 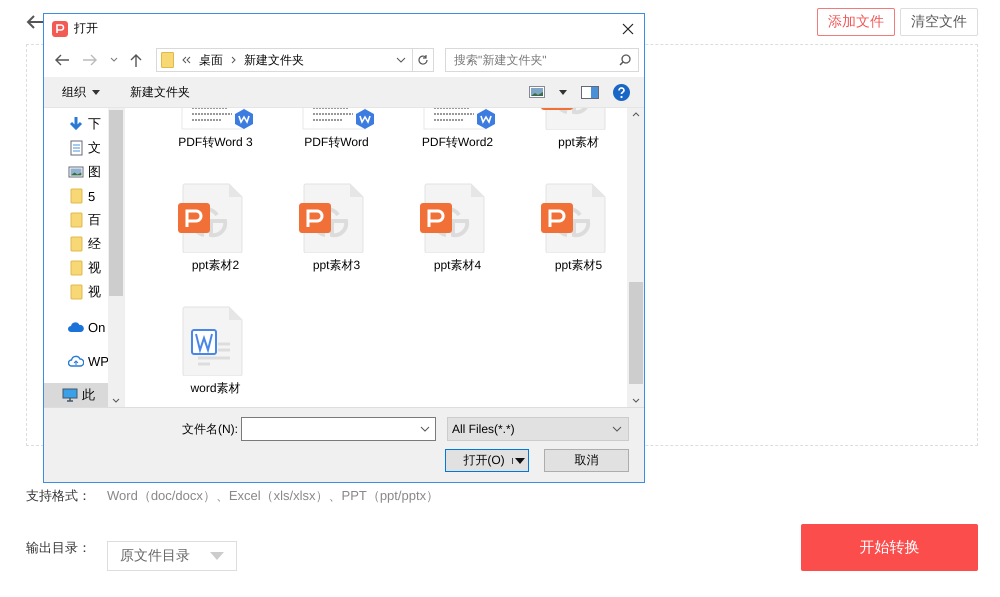 I want to click on file-name: PDF转Word 3, so click(x=215, y=142).